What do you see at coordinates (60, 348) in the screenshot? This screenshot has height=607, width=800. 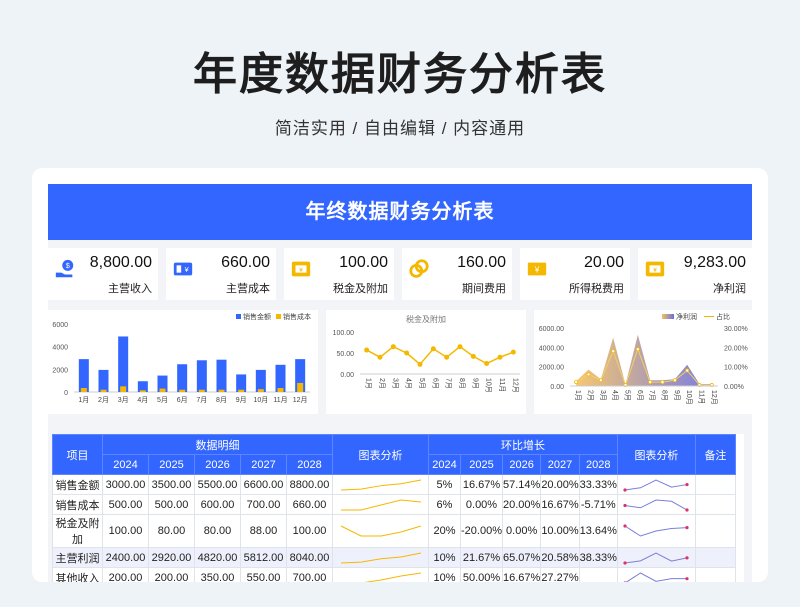 I see `y-tick-label: 4000` at bounding box center [60, 348].